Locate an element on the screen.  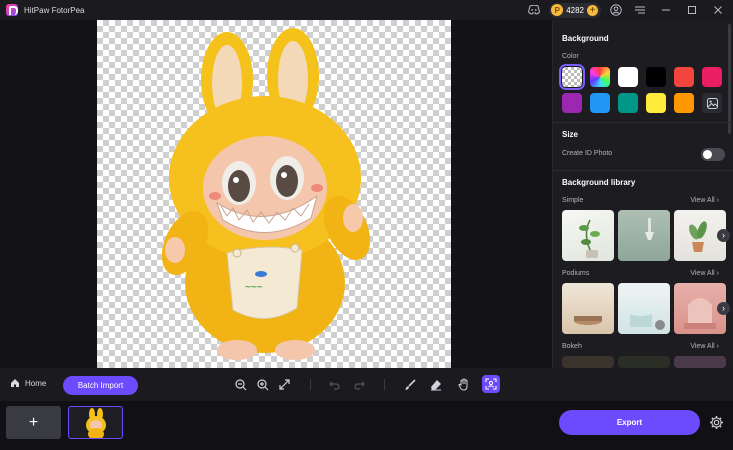
minimize-icon is located at coordinates (666, 10).